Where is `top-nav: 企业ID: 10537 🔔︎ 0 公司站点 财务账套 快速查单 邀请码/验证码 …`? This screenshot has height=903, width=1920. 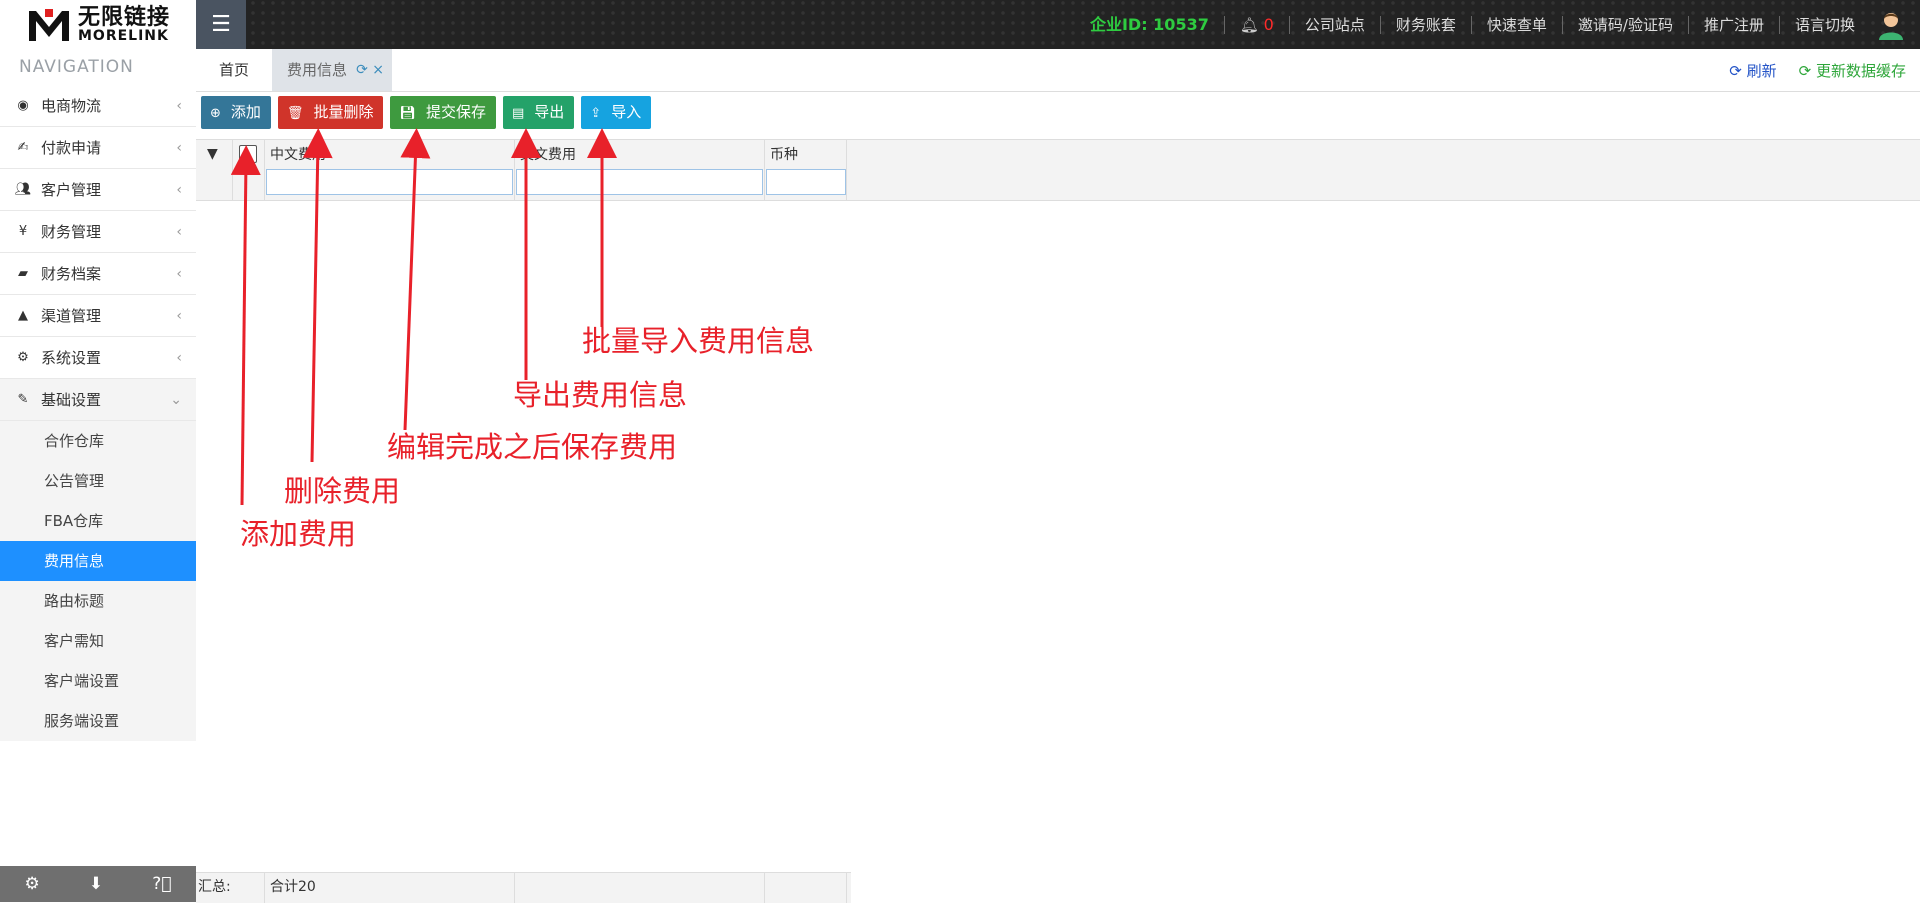
top-nav: 企业ID: 10537 🔔︎ 0 公司站点 财务账套 快速查单 邀请码/验证码 … is located at coordinates (1497, 24).